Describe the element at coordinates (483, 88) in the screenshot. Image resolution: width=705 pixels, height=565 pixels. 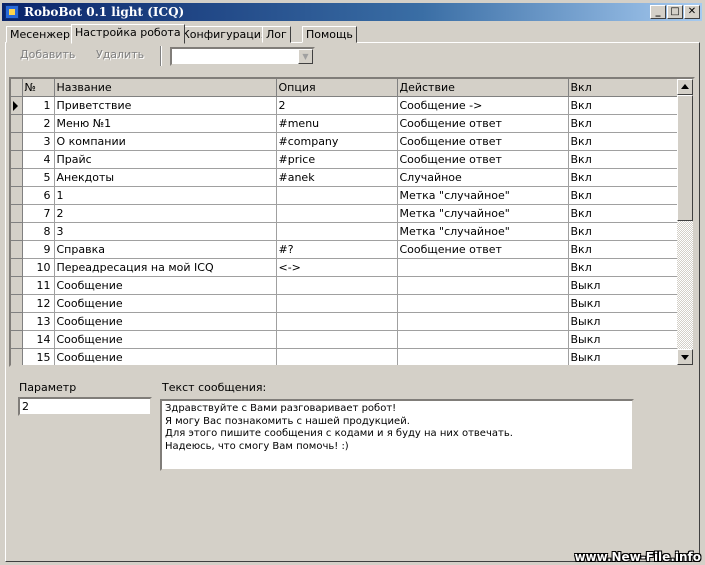
I see `column-header-action: Действие` at that location.